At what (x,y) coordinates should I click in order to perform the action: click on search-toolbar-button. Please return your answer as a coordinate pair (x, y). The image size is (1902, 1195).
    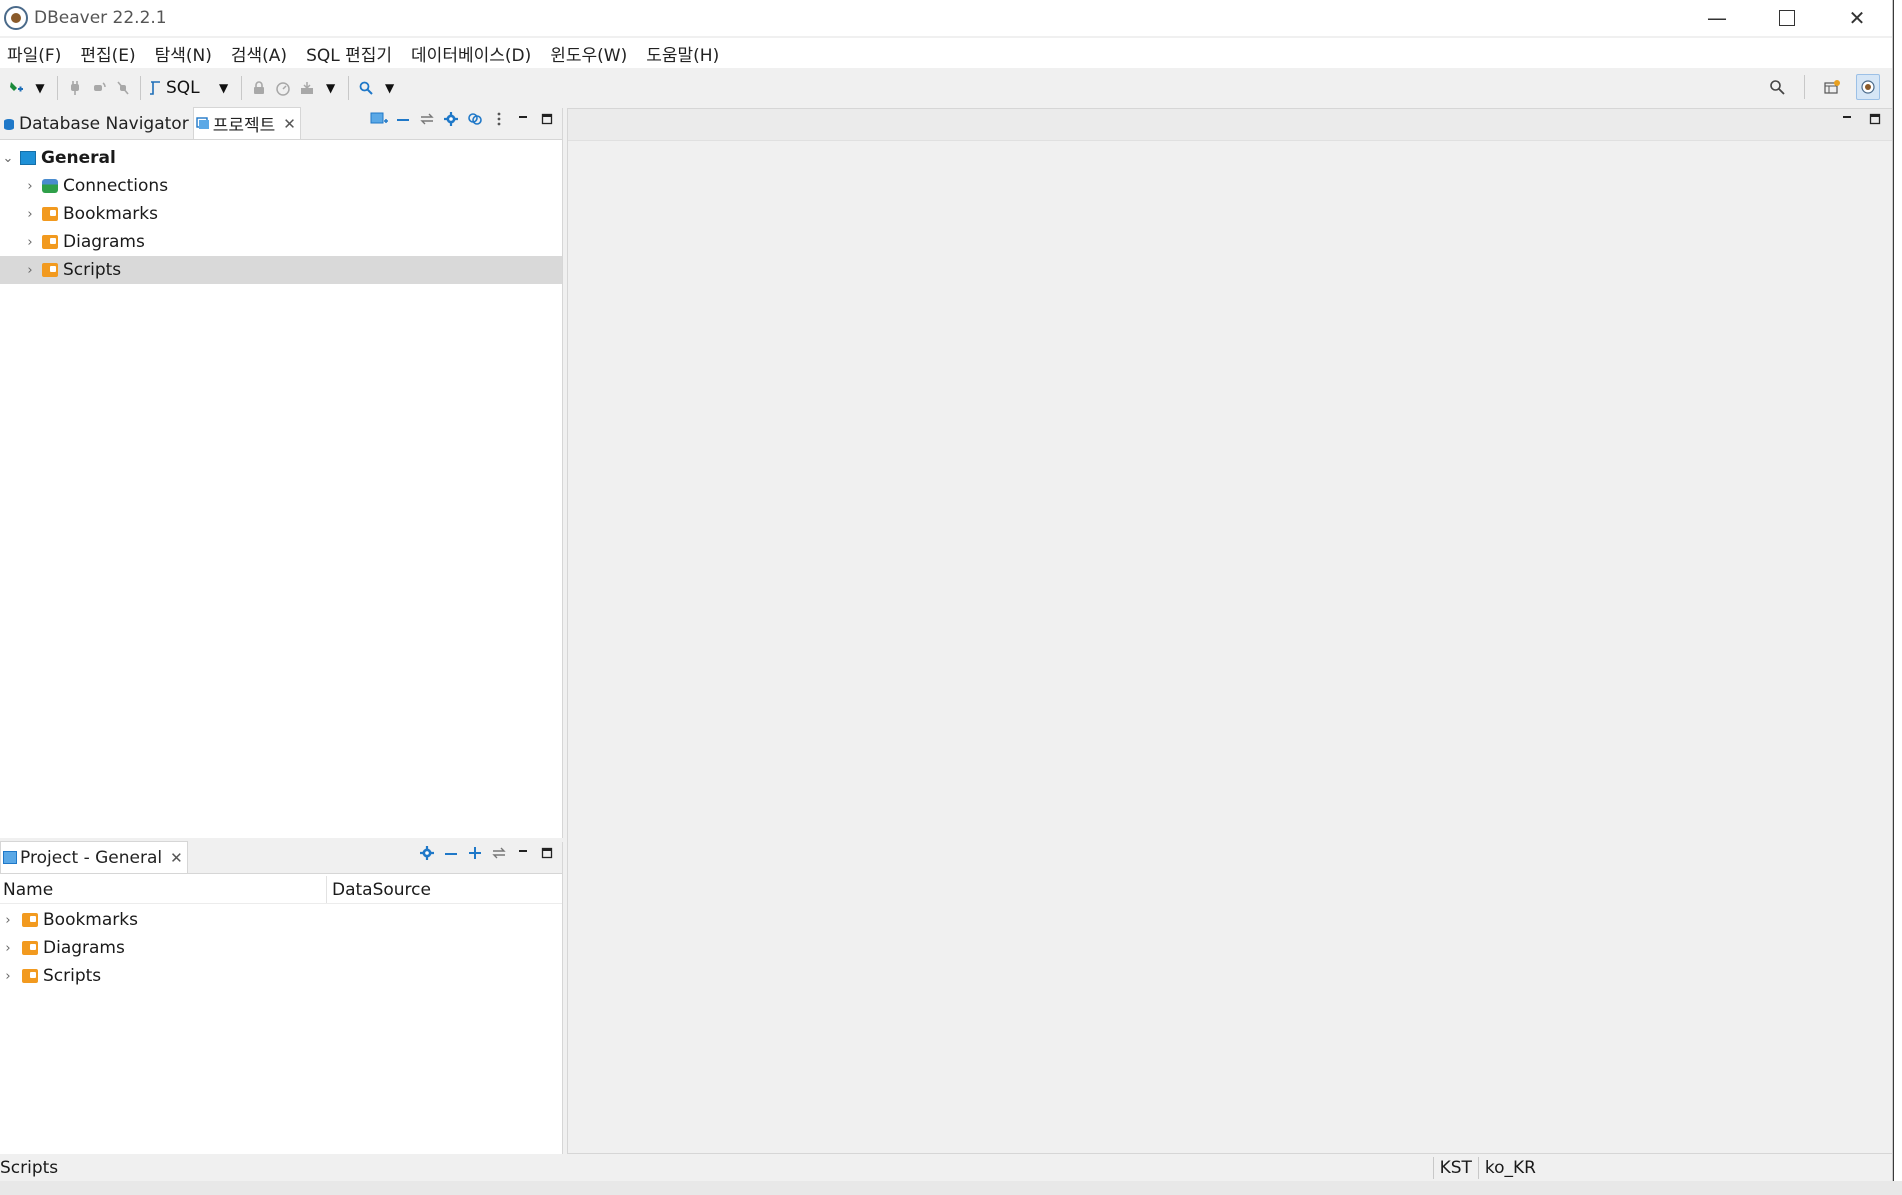
    Looking at the image, I should click on (366, 88).